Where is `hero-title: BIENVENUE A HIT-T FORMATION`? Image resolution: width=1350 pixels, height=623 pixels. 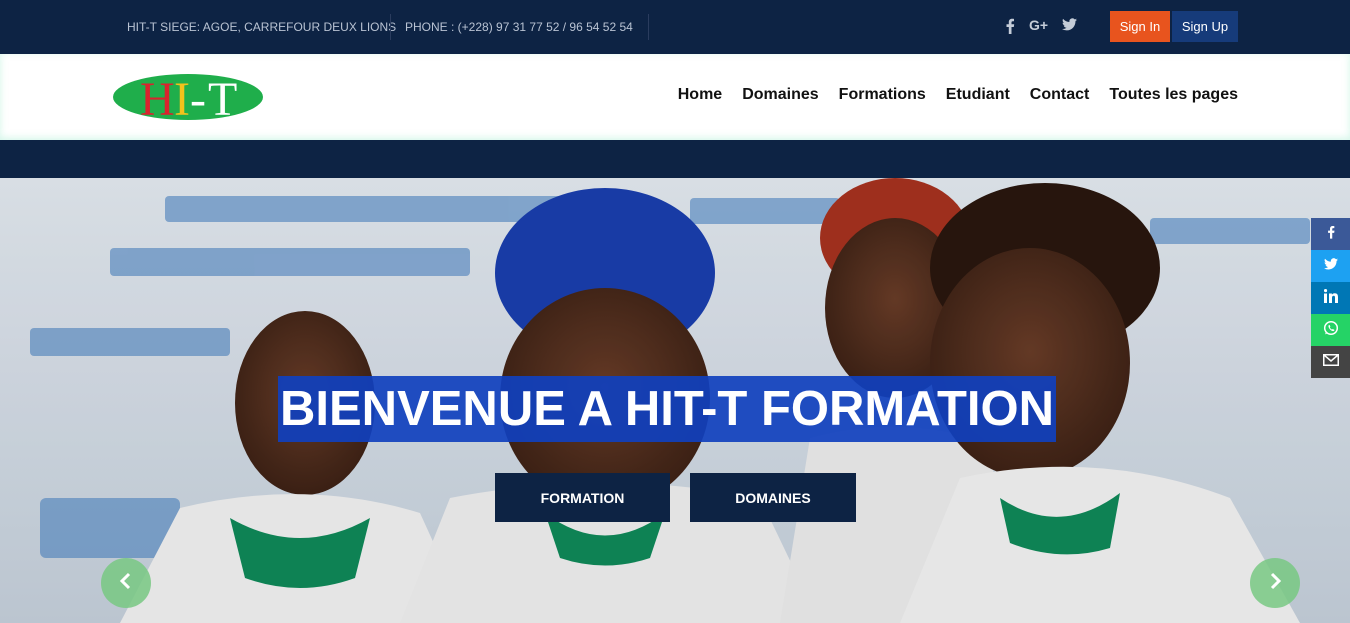
hero-title: BIENVENUE A HIT-T FORMATION is located at coordinates (667, 409).